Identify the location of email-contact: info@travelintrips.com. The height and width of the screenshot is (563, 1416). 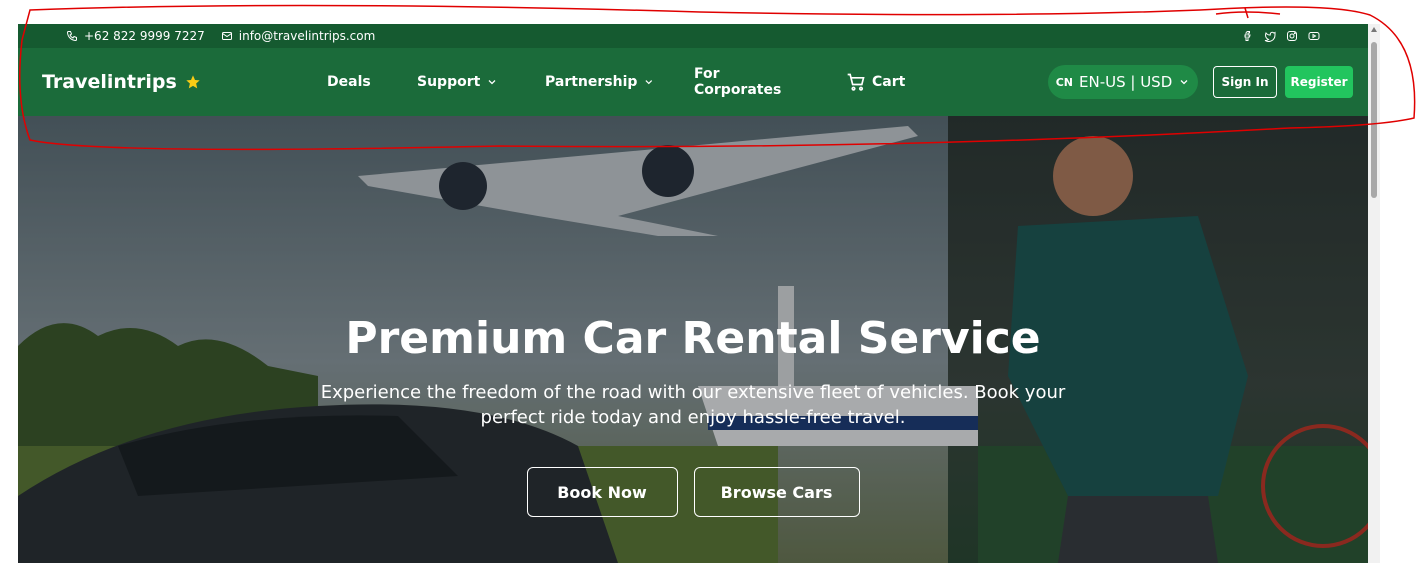
(298, 36).